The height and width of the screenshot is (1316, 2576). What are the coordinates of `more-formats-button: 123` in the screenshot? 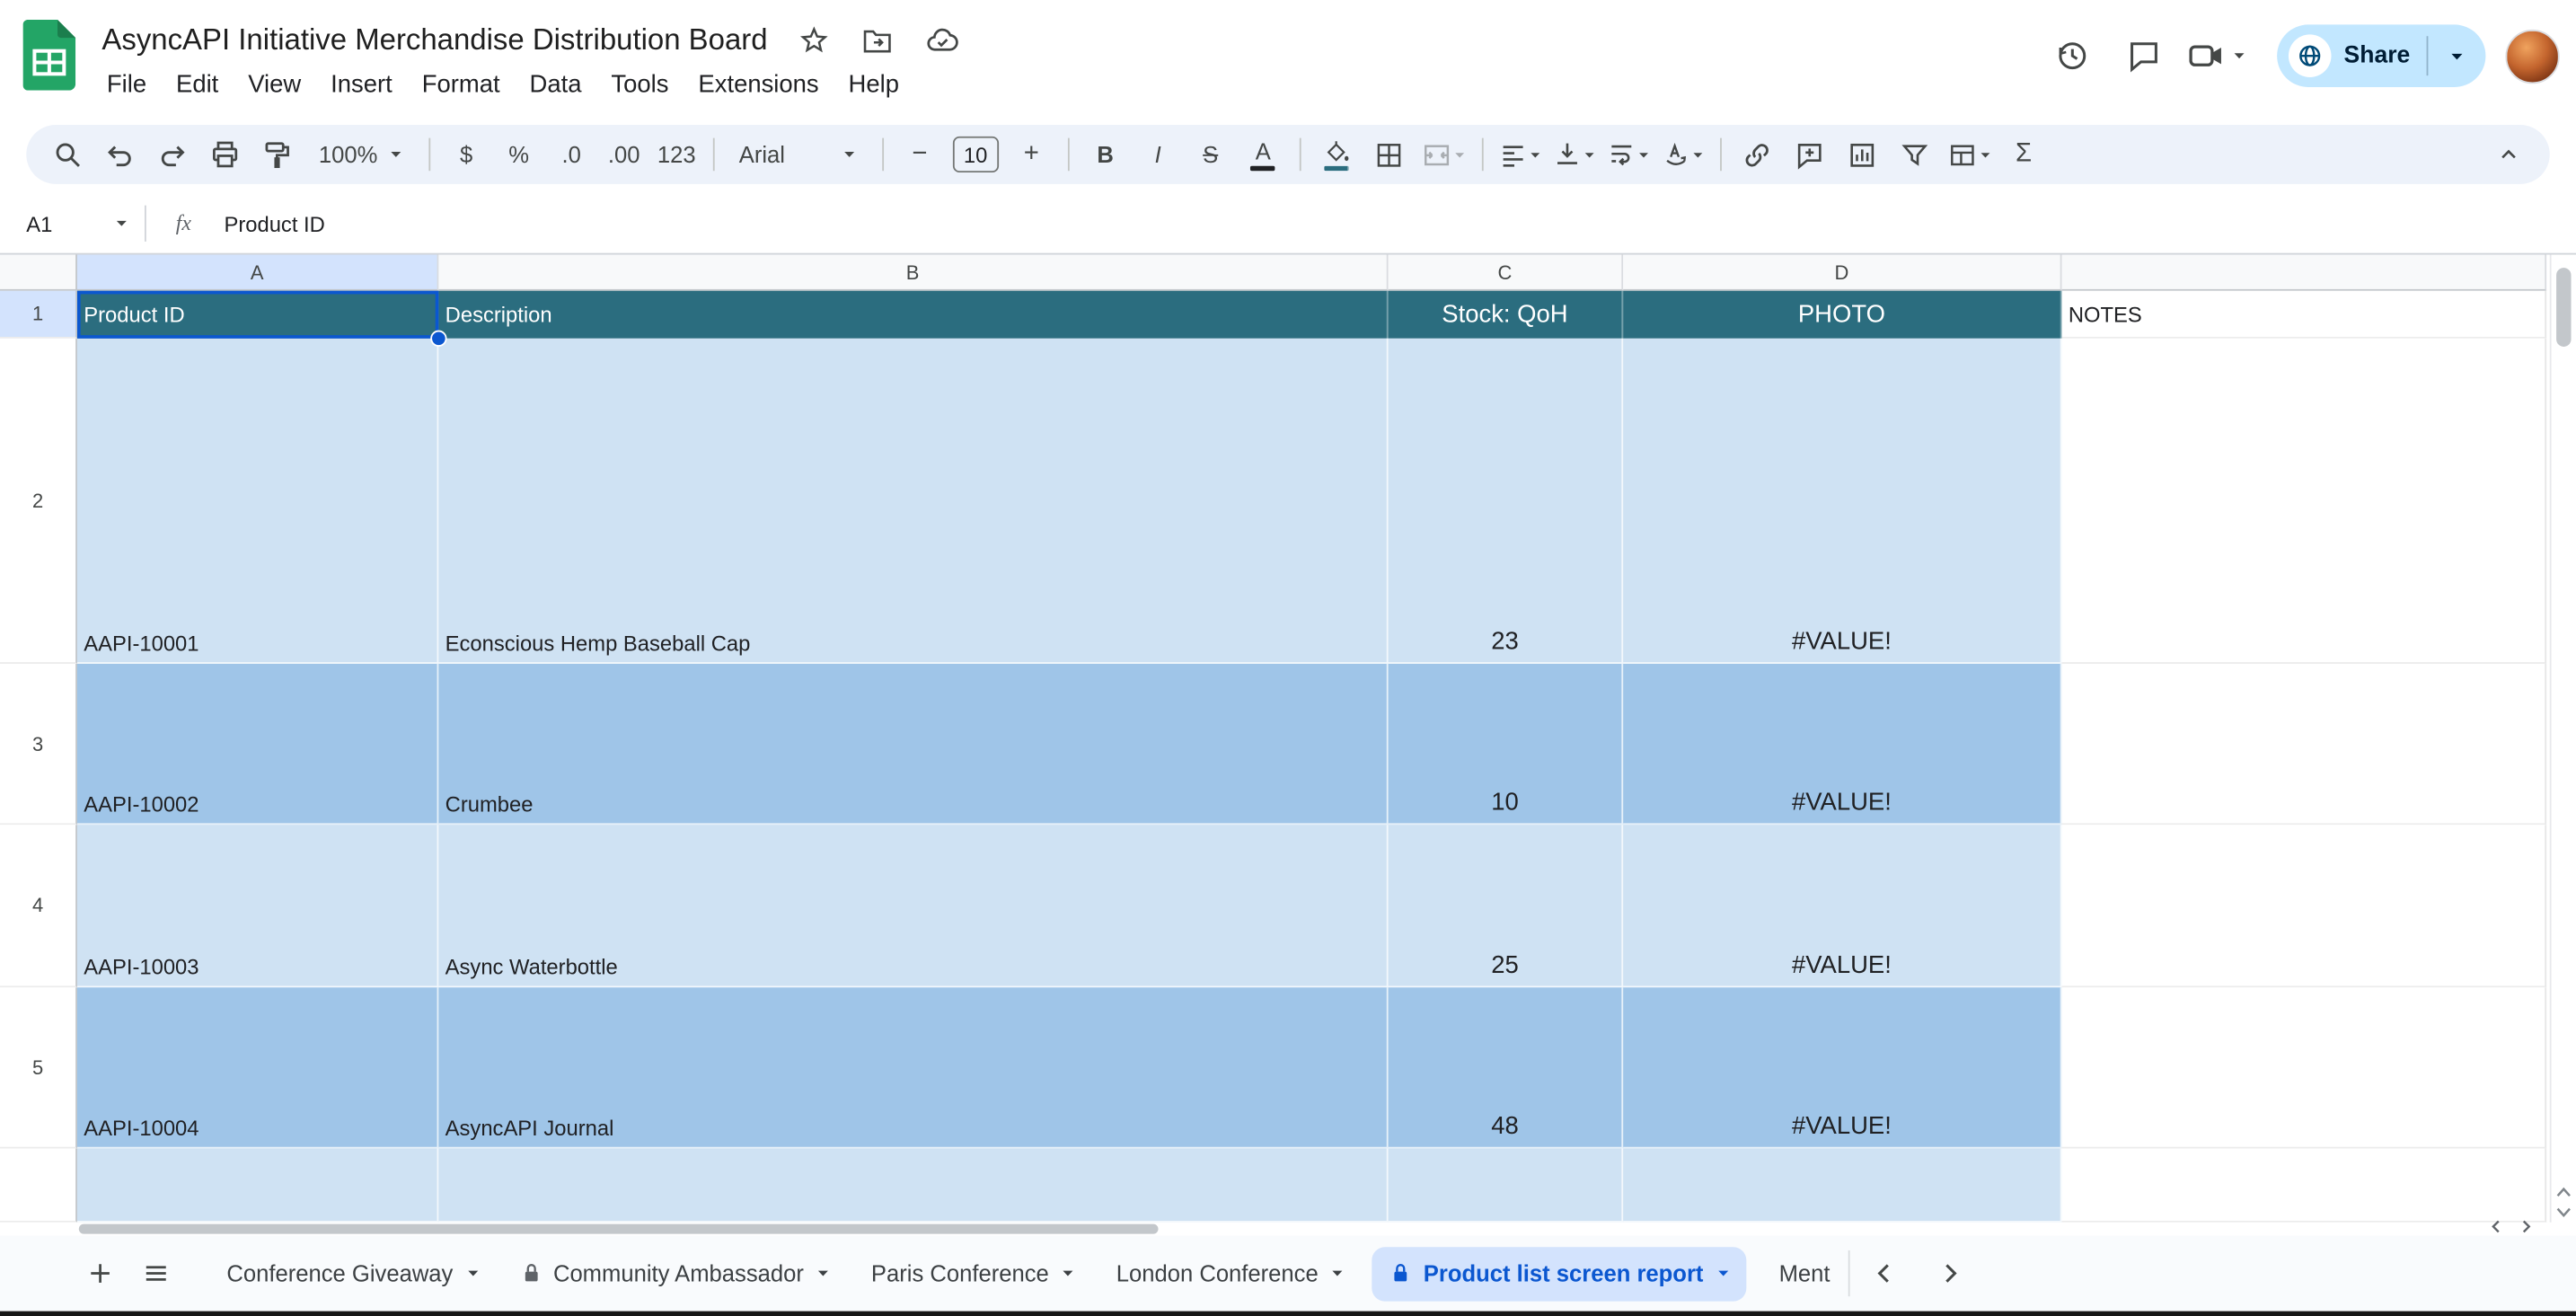 It's located at (676, 154).